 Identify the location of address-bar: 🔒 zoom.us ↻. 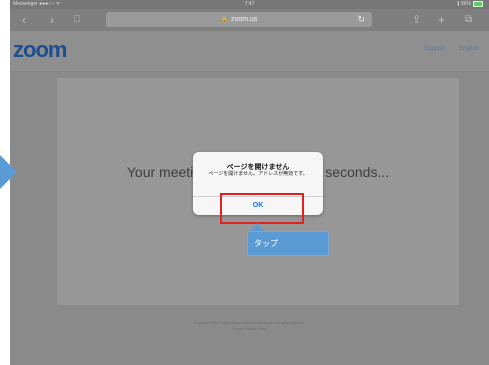
(239, 19).